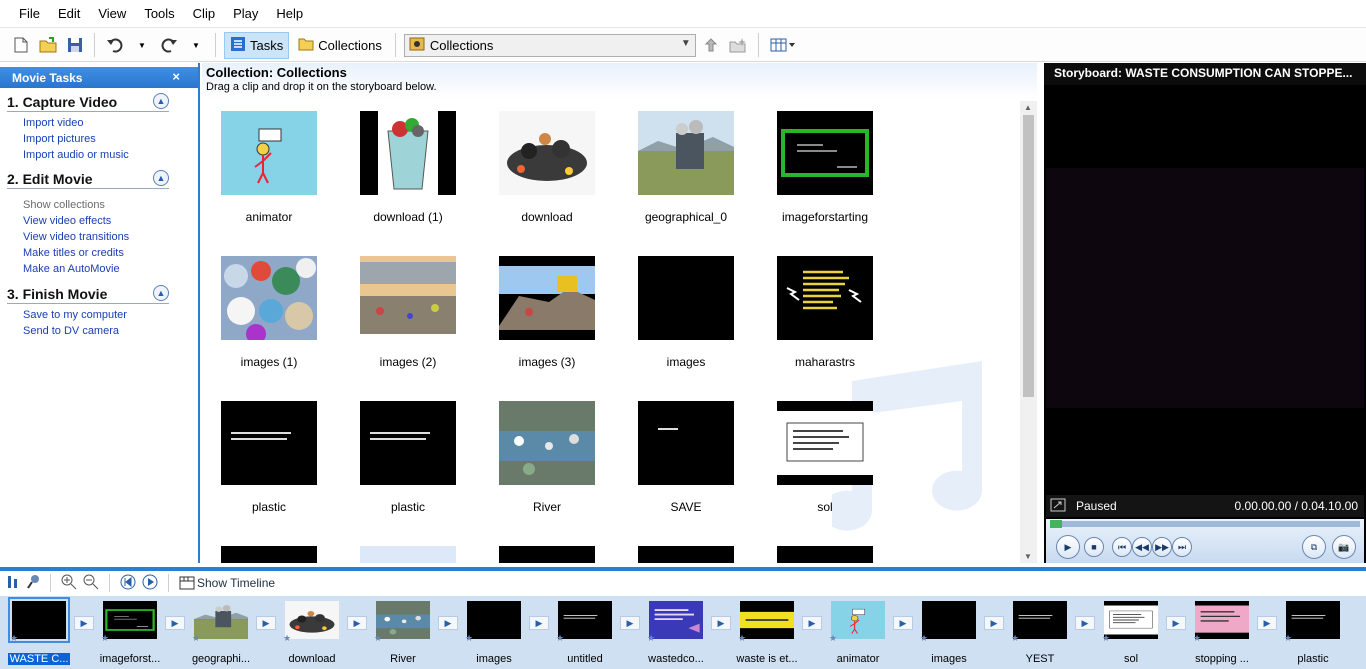 This screenshot has width=1366, height=669. What do you see at coordinates (408, 312) in the screenshot?
I see `collection-clip: images (2)` at bounding box center [408, 312].